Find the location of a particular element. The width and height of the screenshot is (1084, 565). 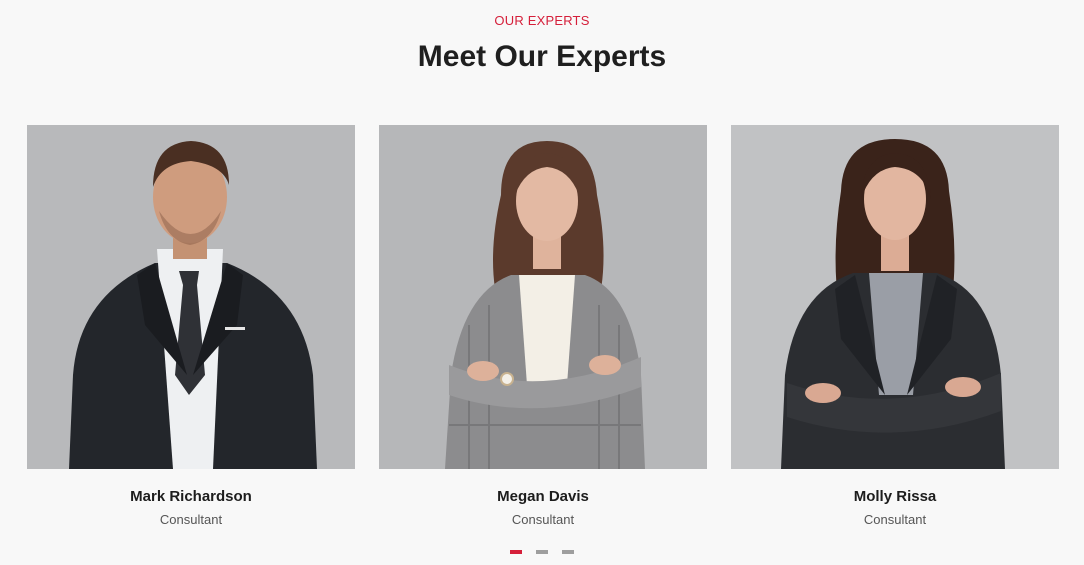

expert-name: Megan Davis is located at coordinates (543, 496).